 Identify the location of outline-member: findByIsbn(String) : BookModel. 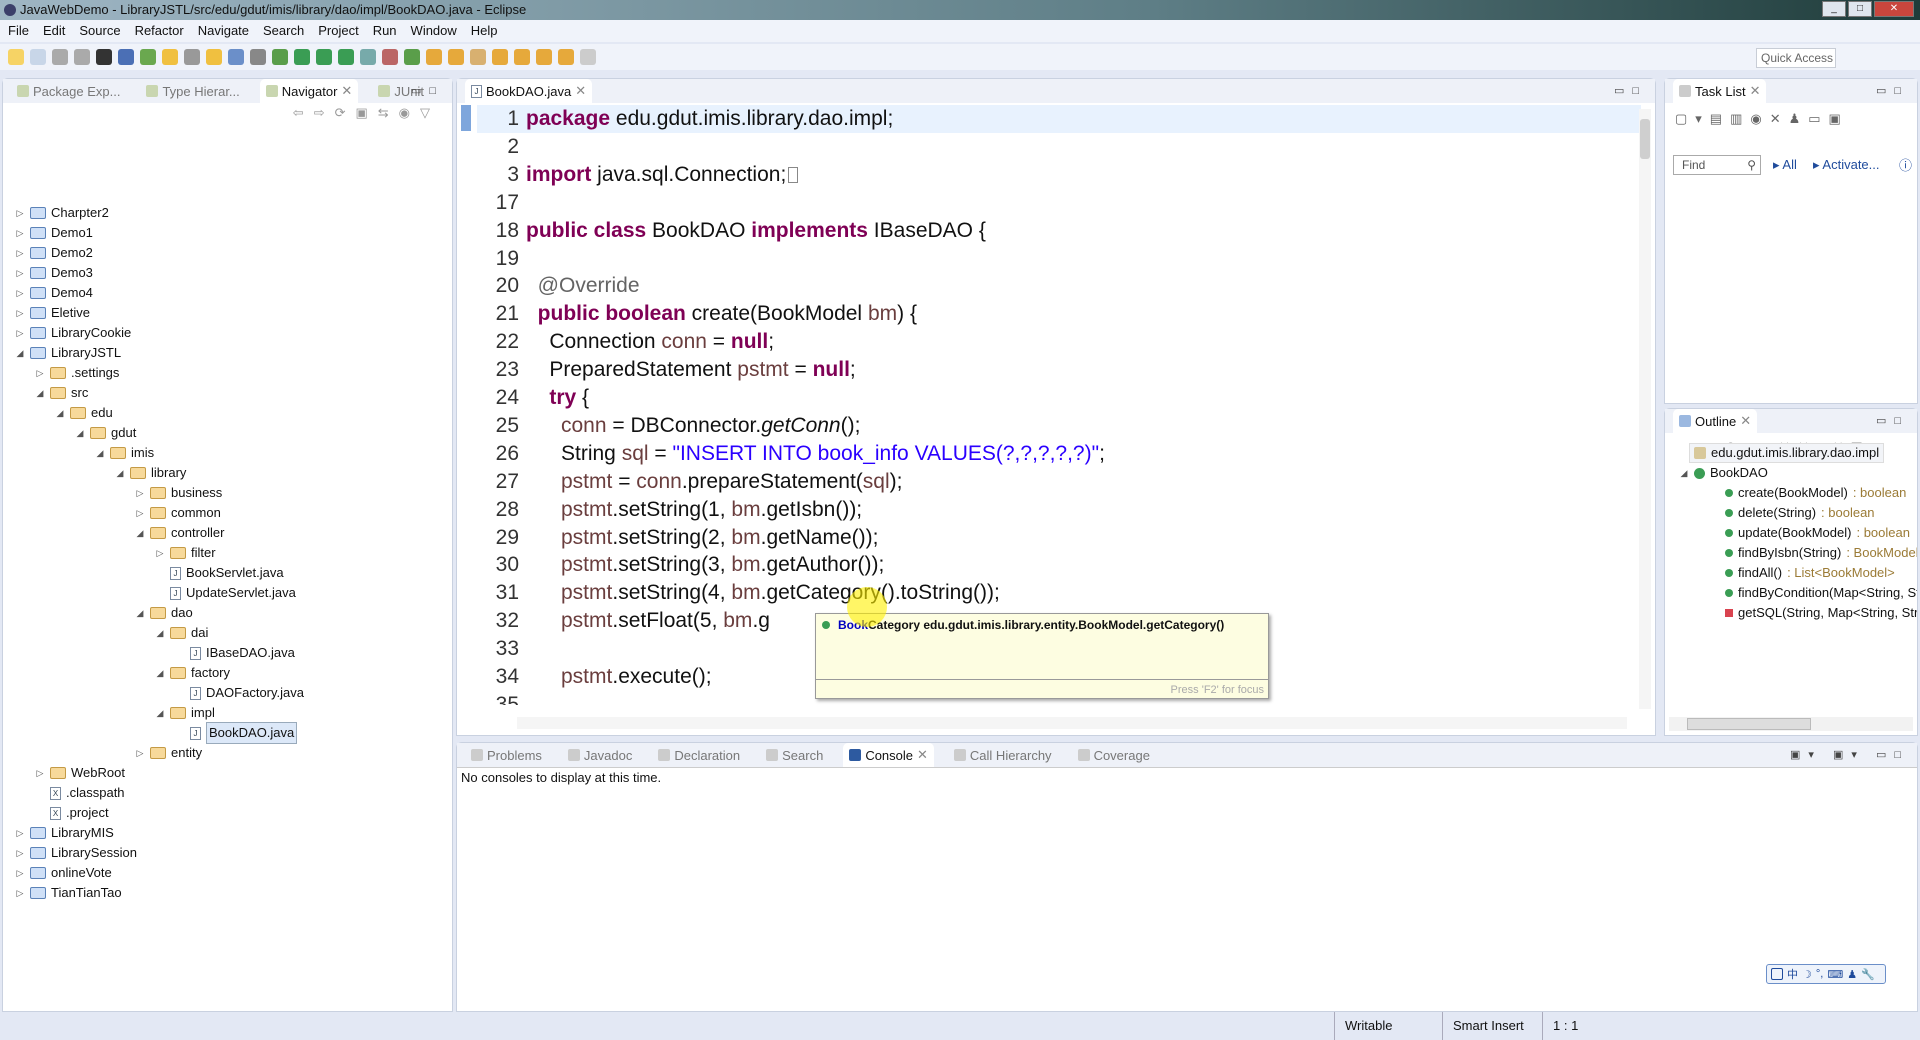
(1821, 553).